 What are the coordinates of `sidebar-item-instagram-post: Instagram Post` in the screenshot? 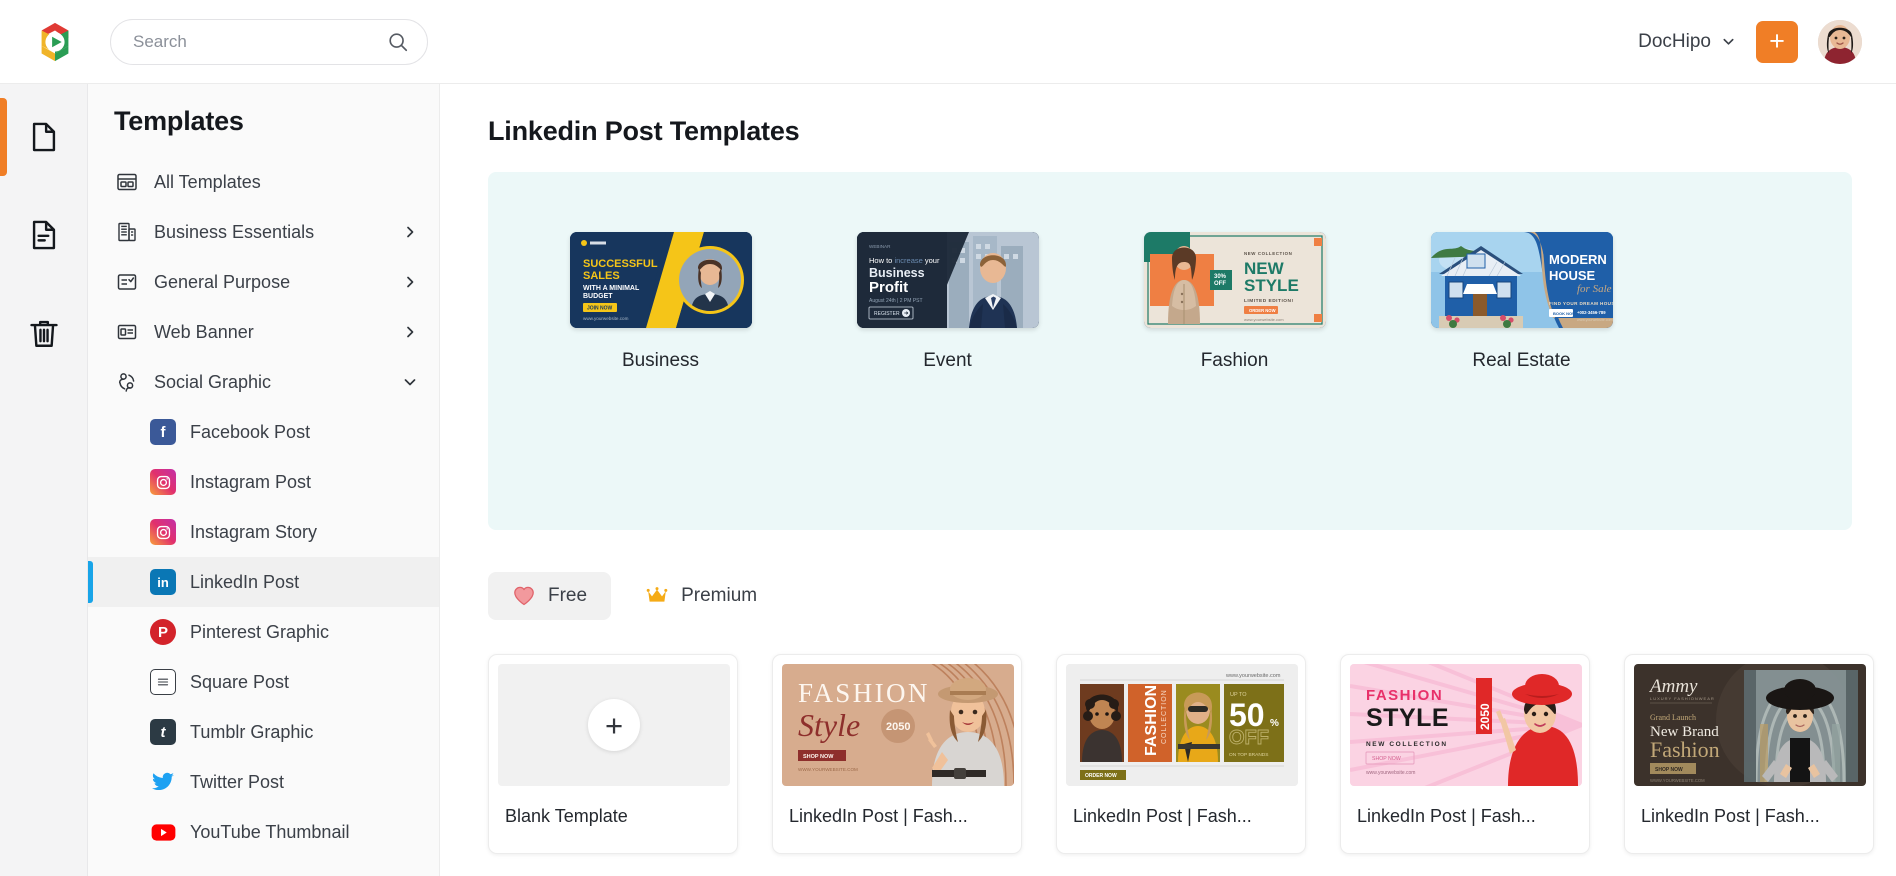 It's located at (263, 482).